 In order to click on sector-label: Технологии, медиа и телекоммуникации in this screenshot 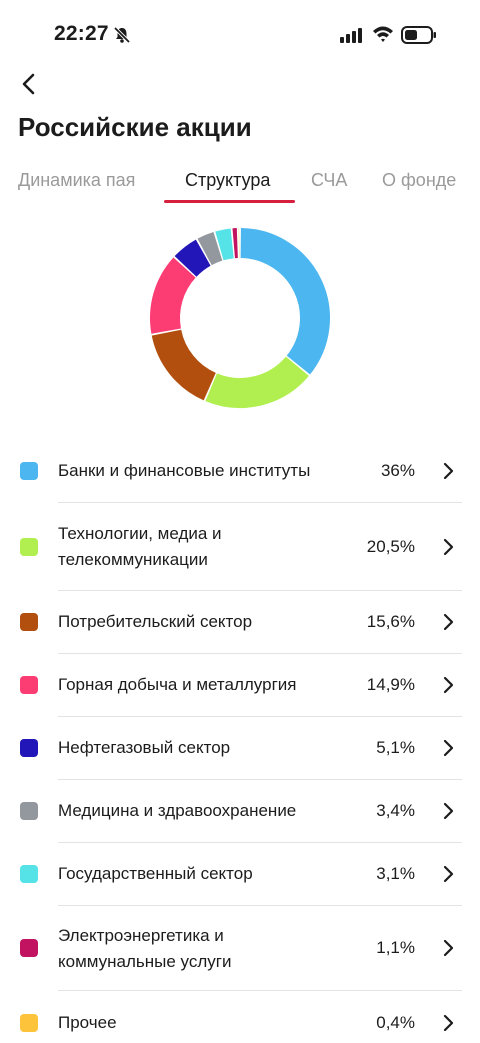, I will do `click(140, 546)`.